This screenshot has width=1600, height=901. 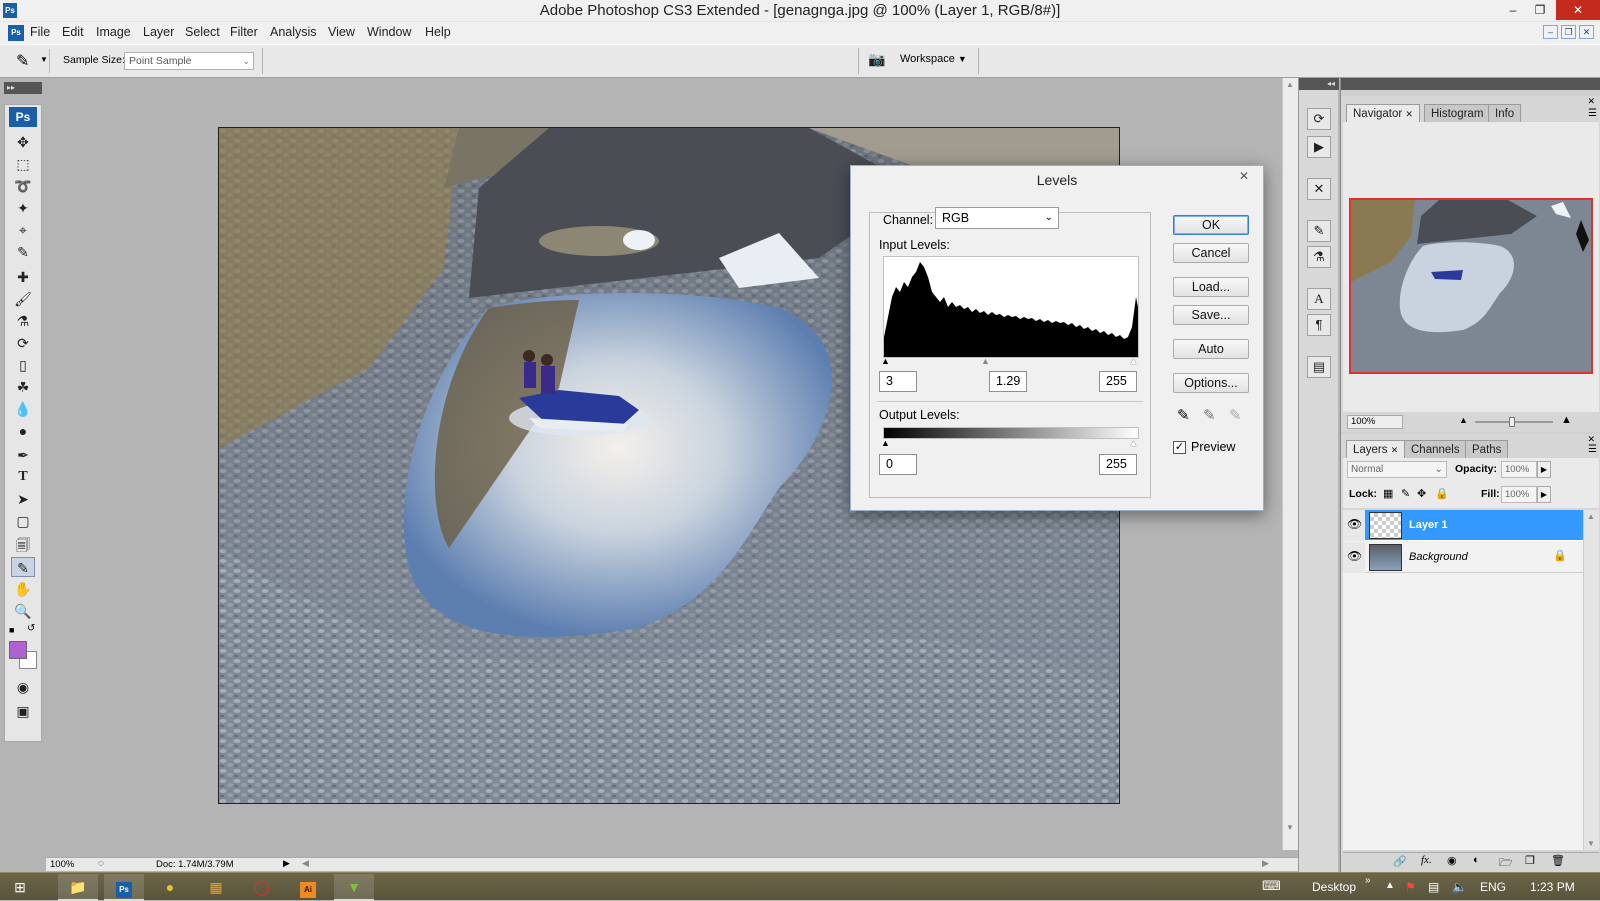 What do you see at coordinates (1354, 525) in the screenshot?
I see `visibility-toggle: 👁` at bounding box center [1354, 525].